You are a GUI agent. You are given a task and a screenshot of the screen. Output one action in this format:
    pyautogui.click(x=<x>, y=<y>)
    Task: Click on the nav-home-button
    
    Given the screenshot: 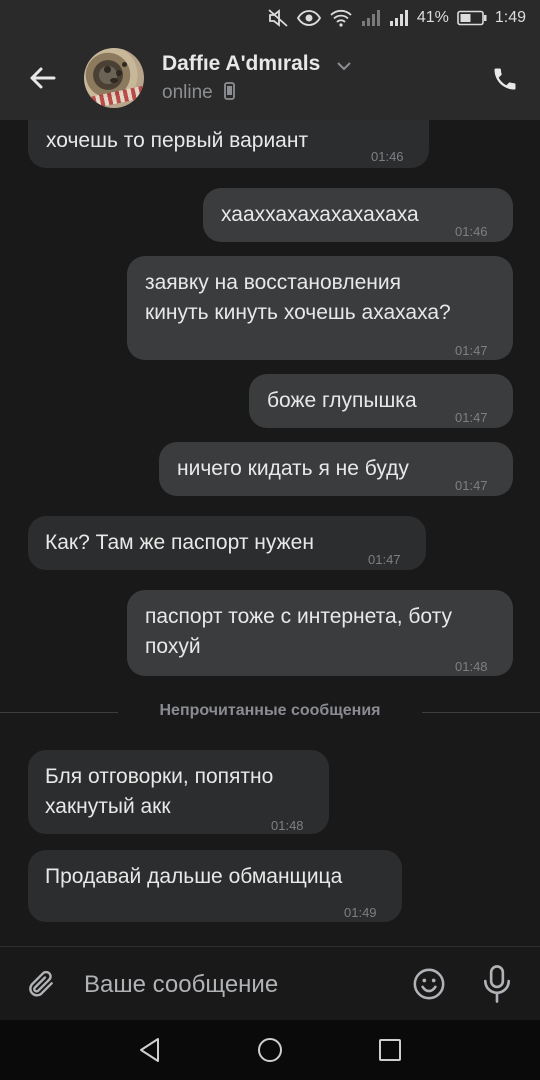 What is the action you would take?
    pyautogui.click(x=270, y=1050)
    